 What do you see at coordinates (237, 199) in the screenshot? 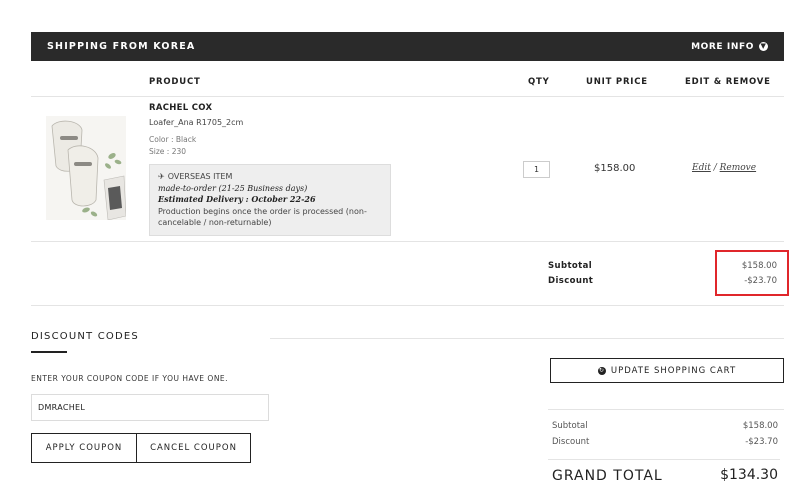
I see `estimated-delivery: Estimated Delivery : October 22-26` at bounding box center [237, 199].